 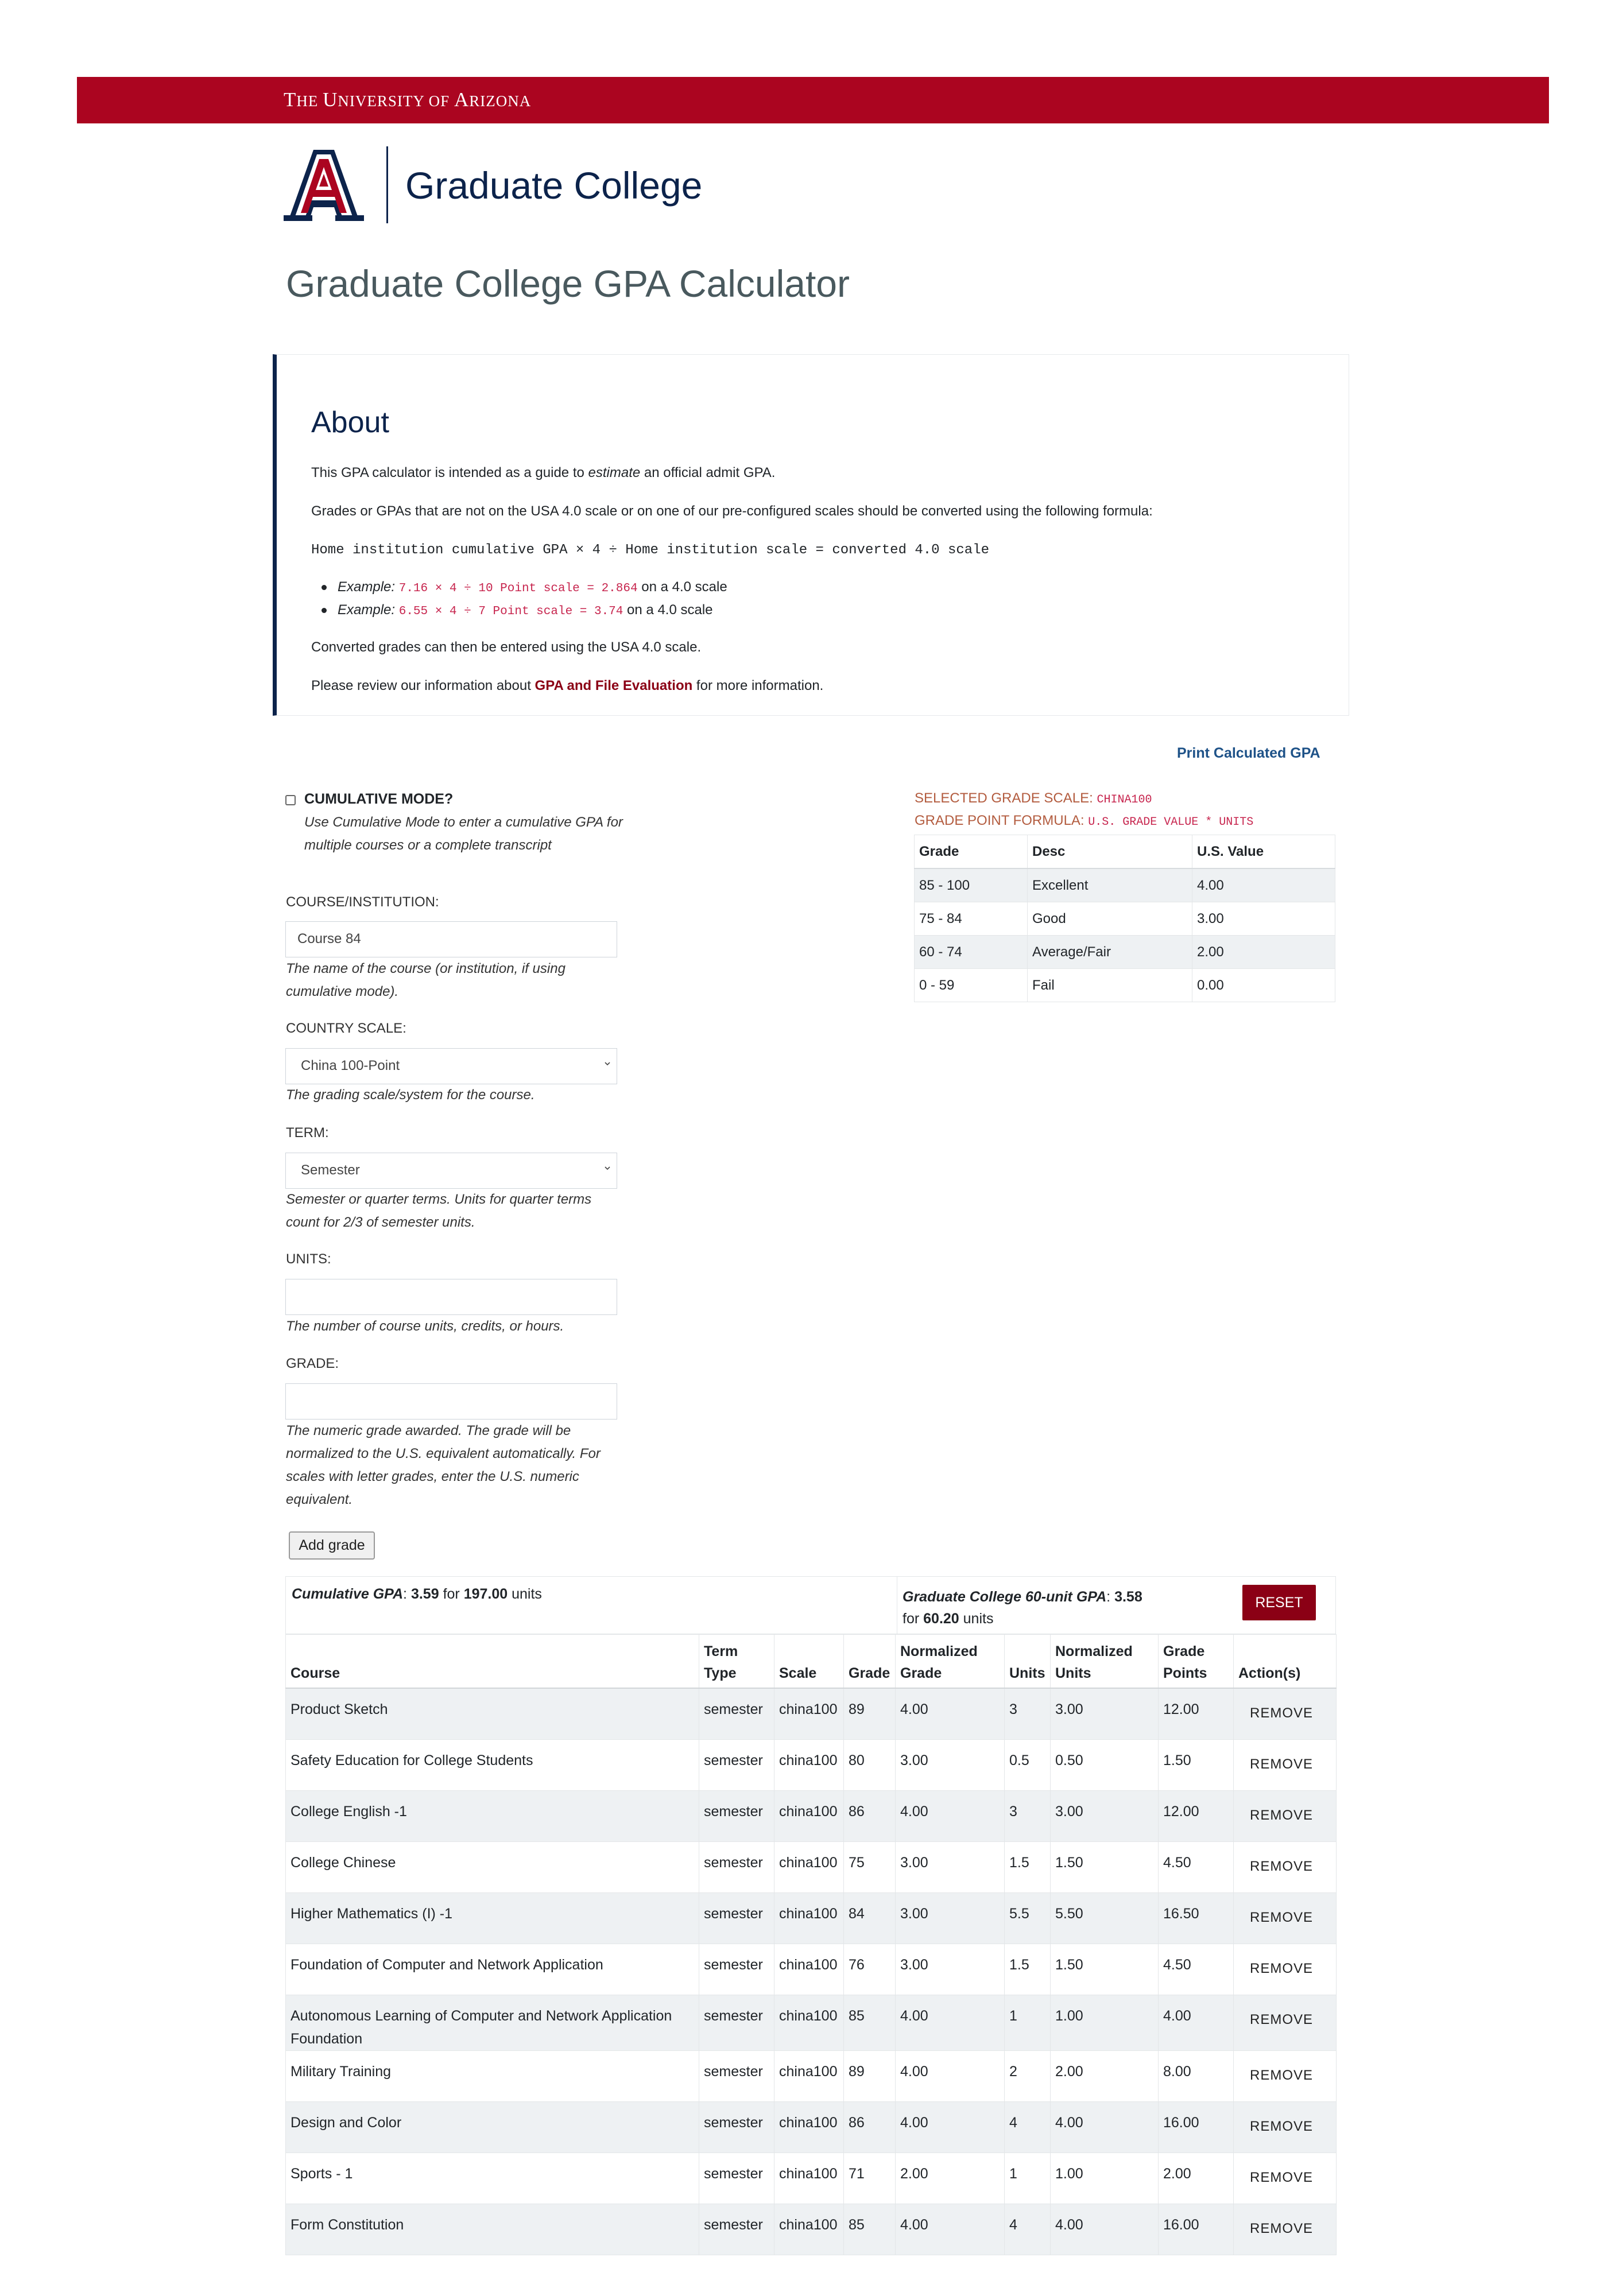 I want to click on country-scale-select: China 100-Point, so click(x=451, y=1066).